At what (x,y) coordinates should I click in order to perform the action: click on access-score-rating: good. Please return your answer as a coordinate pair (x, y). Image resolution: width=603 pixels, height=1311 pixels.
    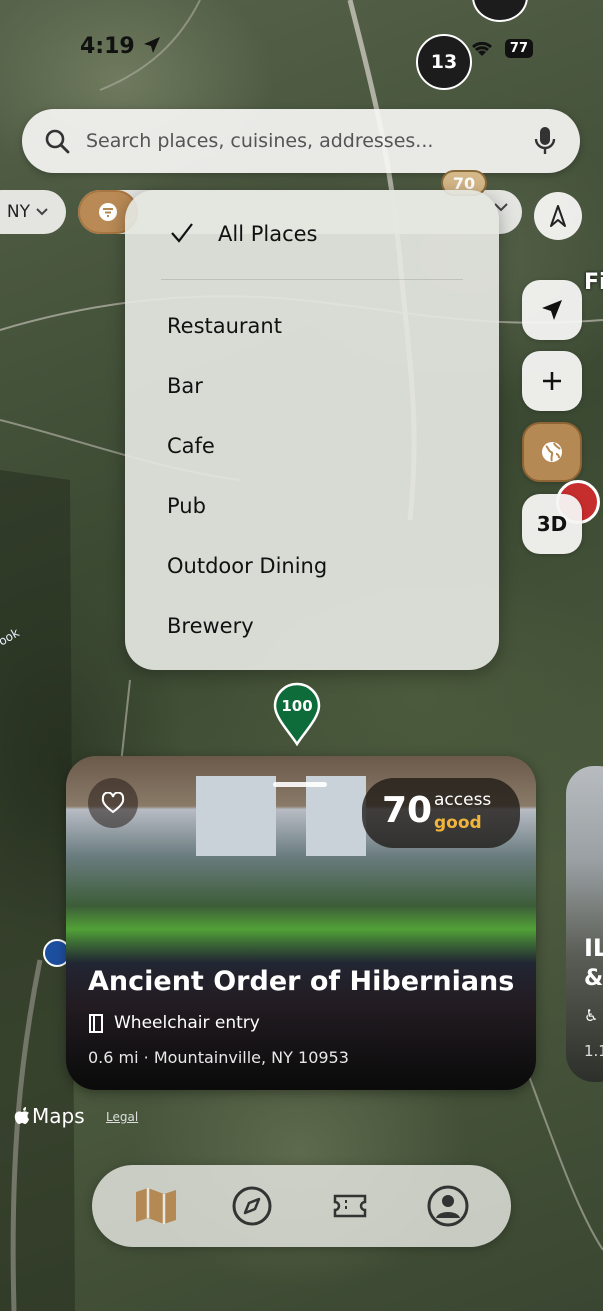
    Looking at the image, I should click on (458, 823).